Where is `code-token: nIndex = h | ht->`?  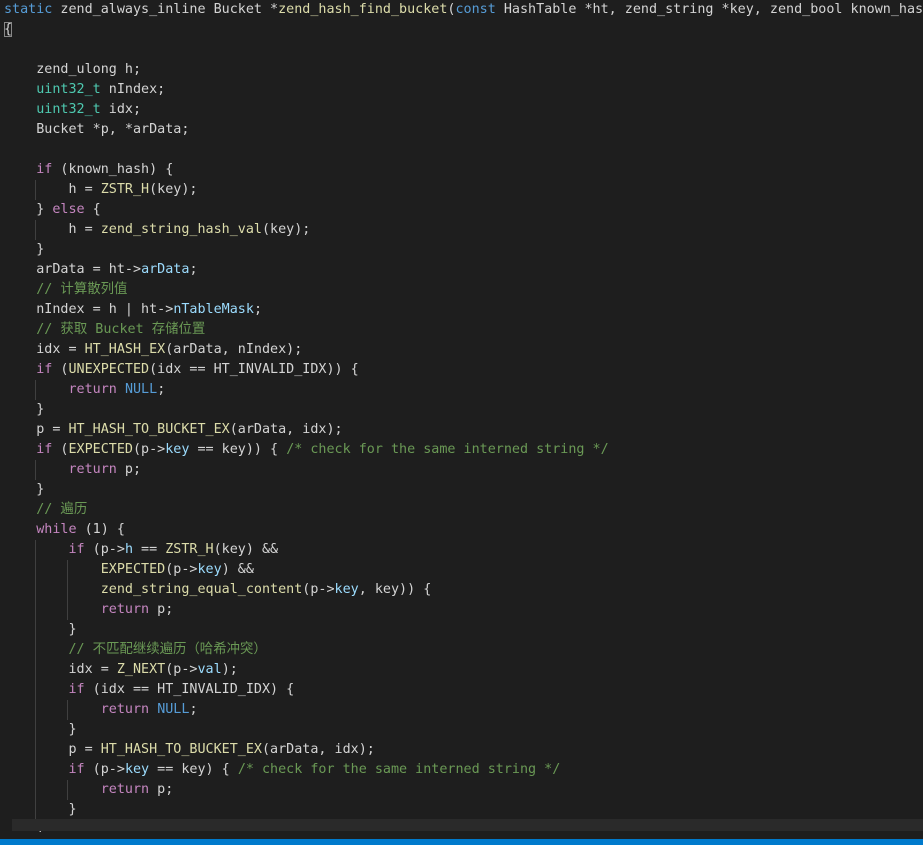 code-token: nIndex = h | ht-> is located at coordinates (89, 309).